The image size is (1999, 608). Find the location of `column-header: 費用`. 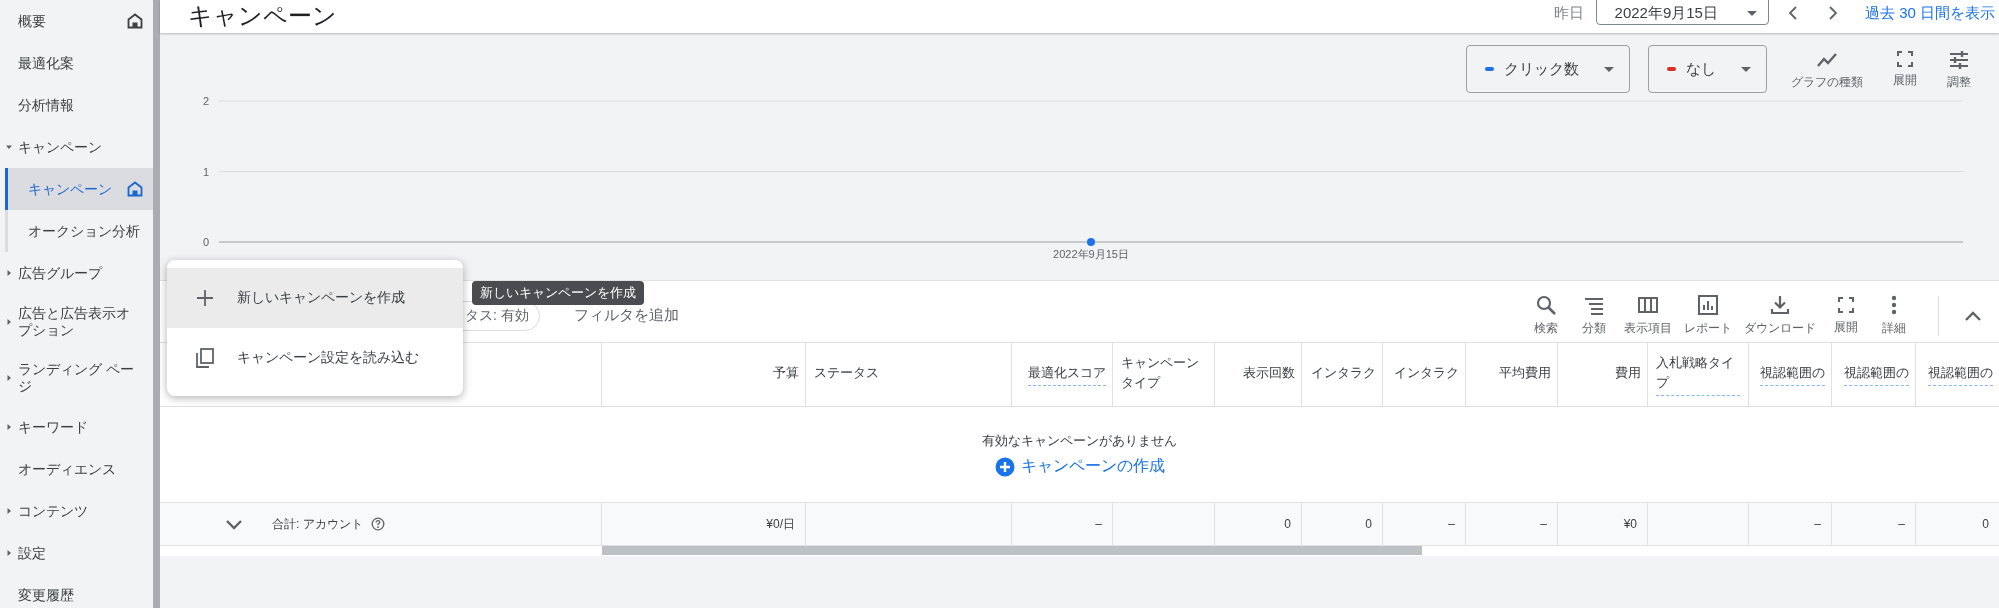

column-header: 費用 is located at coordinates (1603, 374).